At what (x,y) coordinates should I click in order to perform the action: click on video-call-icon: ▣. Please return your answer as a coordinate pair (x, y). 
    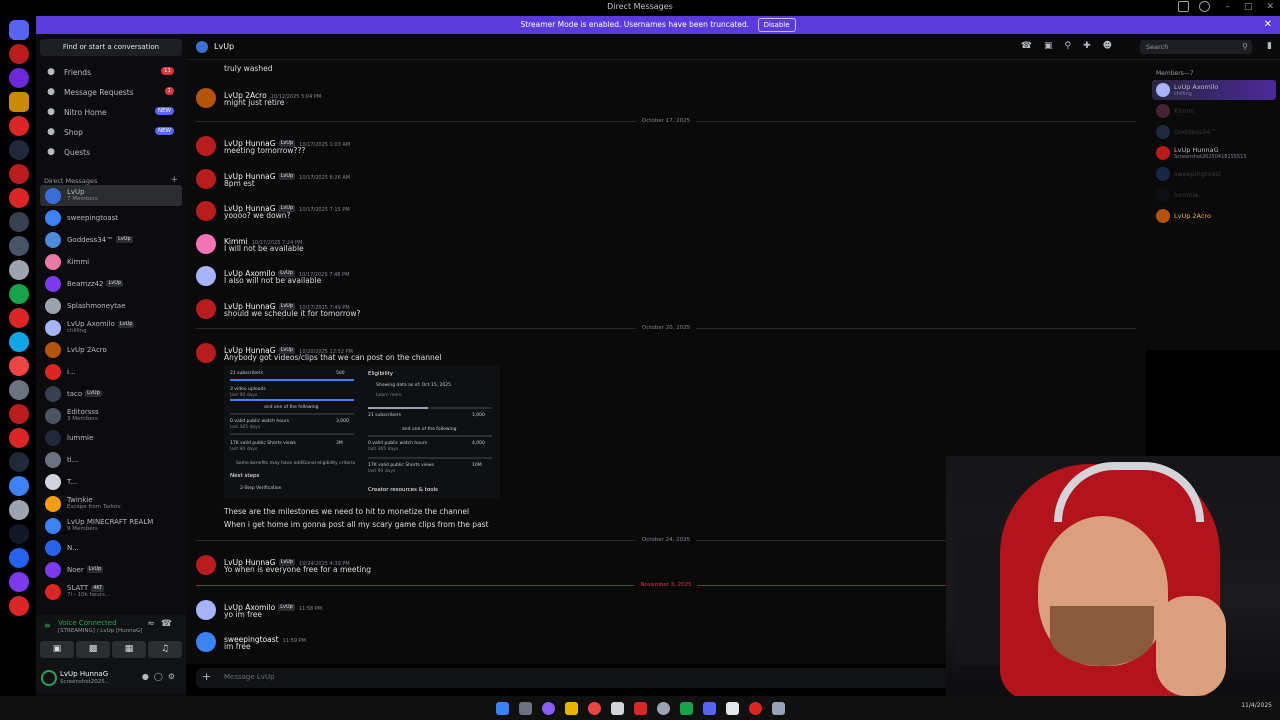
    Looking at the image, I should click on (1048, 46).